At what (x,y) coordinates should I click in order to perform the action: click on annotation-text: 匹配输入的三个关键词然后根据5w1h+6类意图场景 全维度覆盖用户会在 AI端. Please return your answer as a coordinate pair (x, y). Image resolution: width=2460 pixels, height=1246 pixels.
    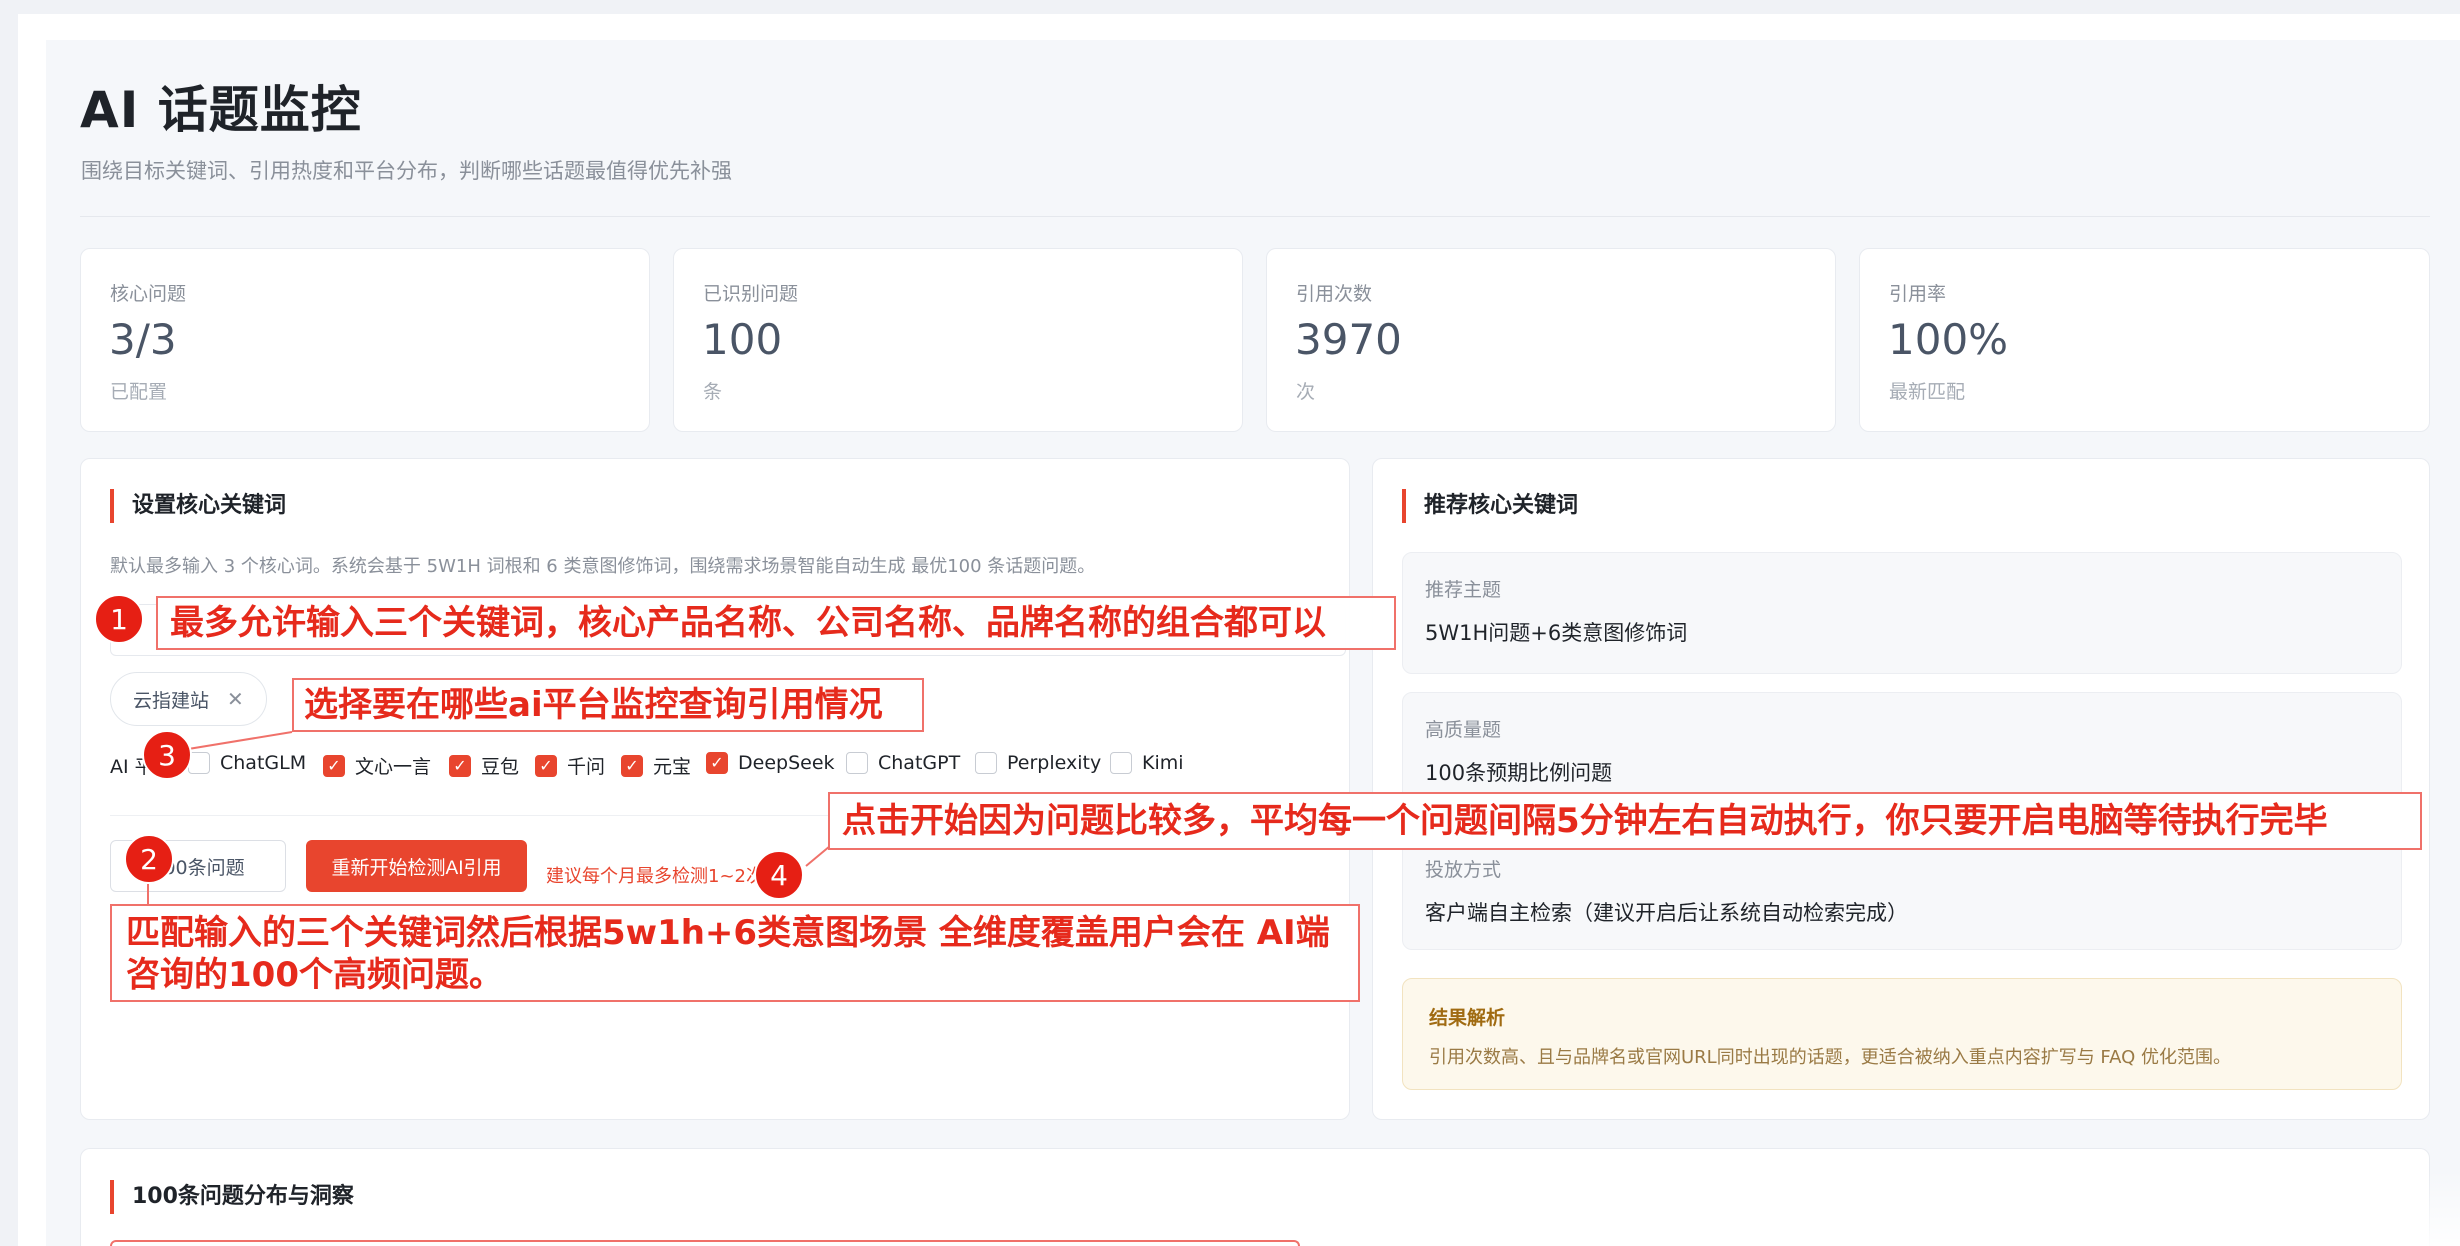
    Looking at the image, I should click on (728, 933).